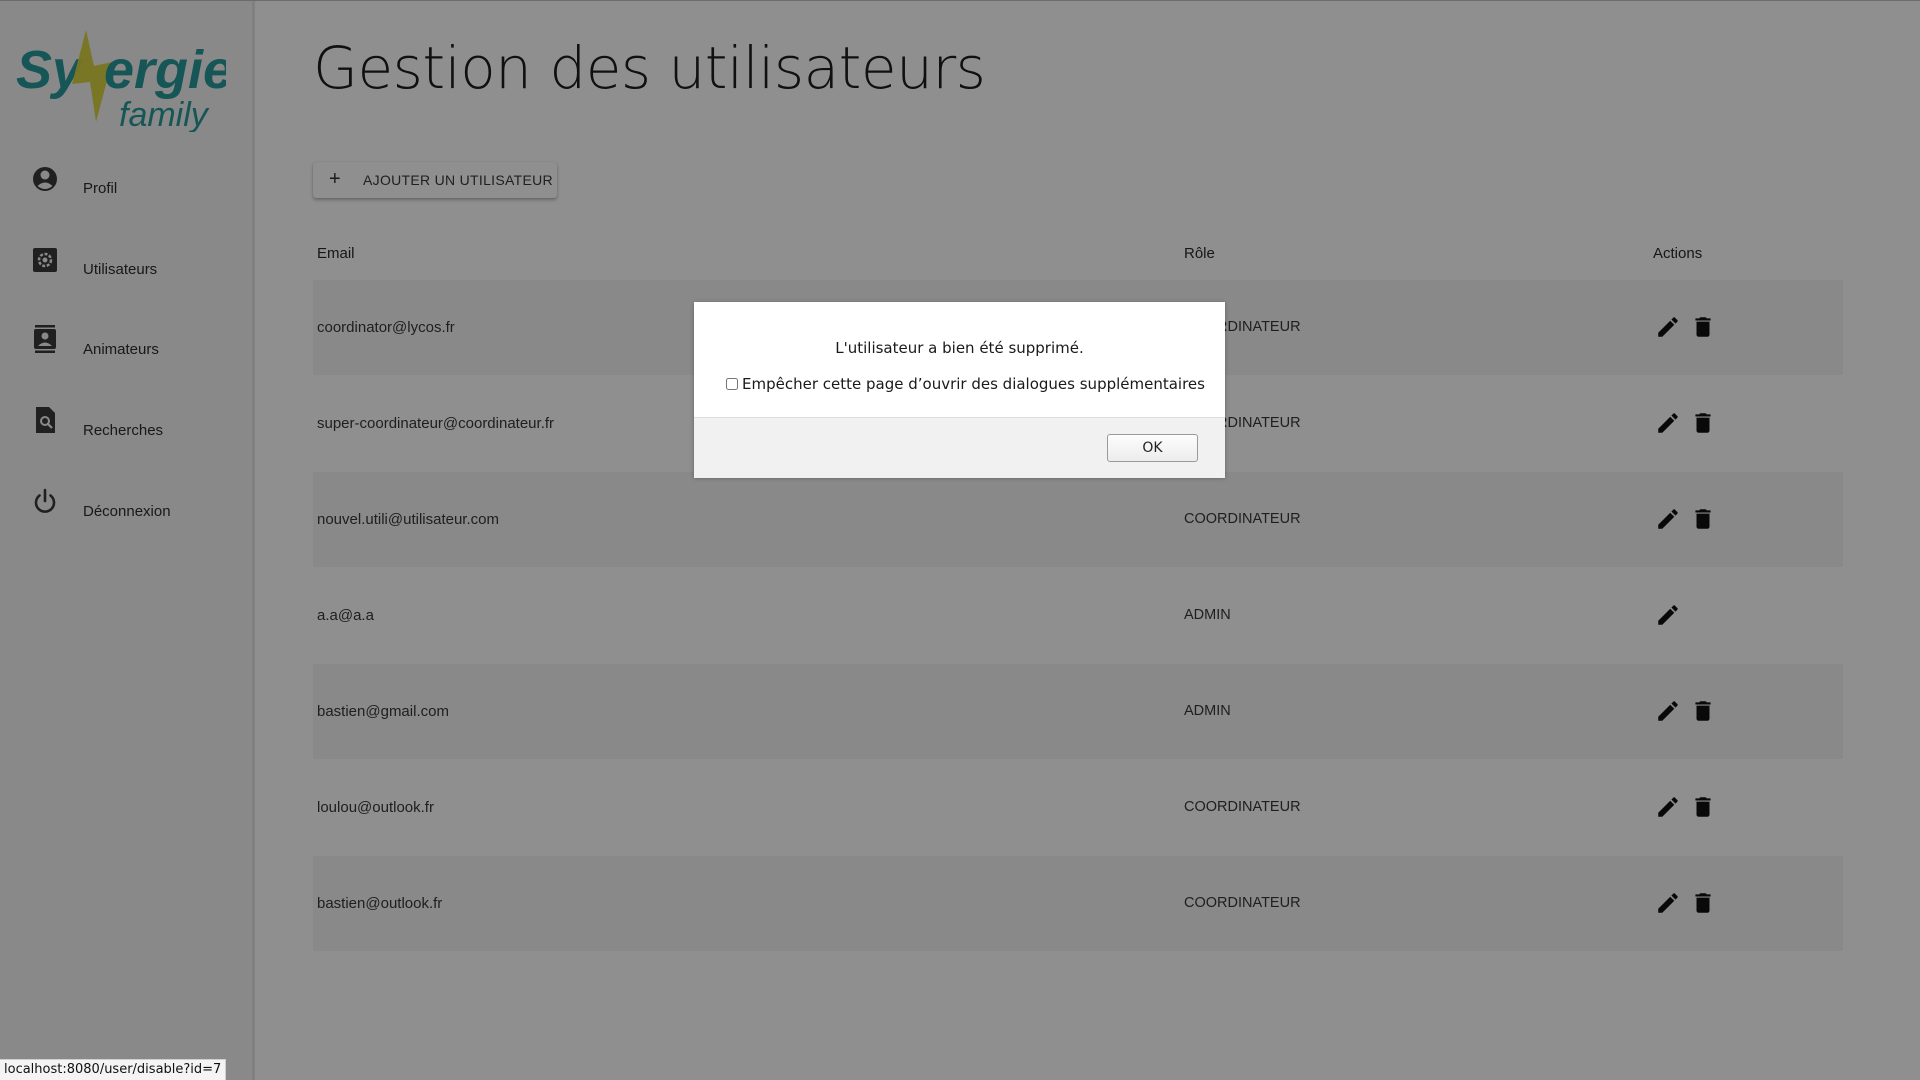 This screenshot has width=1920, height=1080. Describe the element at coordinates (960, 0) in the screenshot. I see `window-top-border` at that location.